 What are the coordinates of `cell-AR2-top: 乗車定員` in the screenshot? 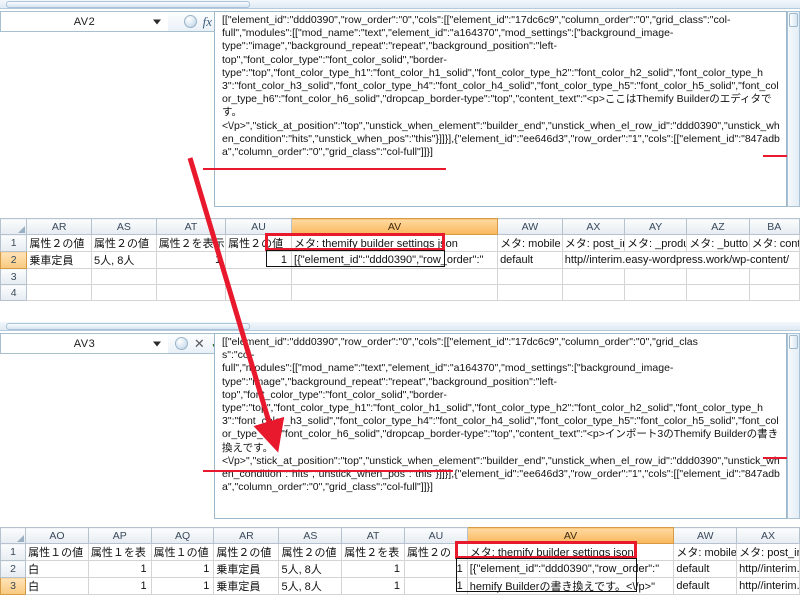 It's located at (59, 260).